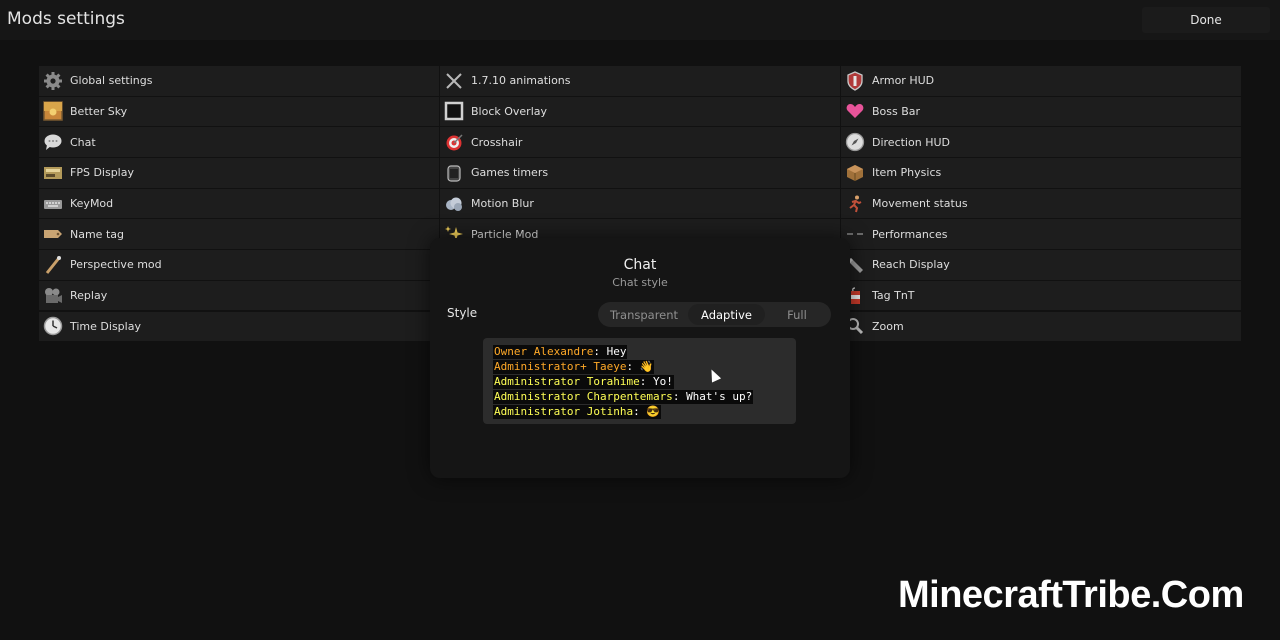 The width and height of the screenshot is (1280, 640). I want to click on mod-item-1-7-10-animations: 1.7.10 animations, so click(640, 81).